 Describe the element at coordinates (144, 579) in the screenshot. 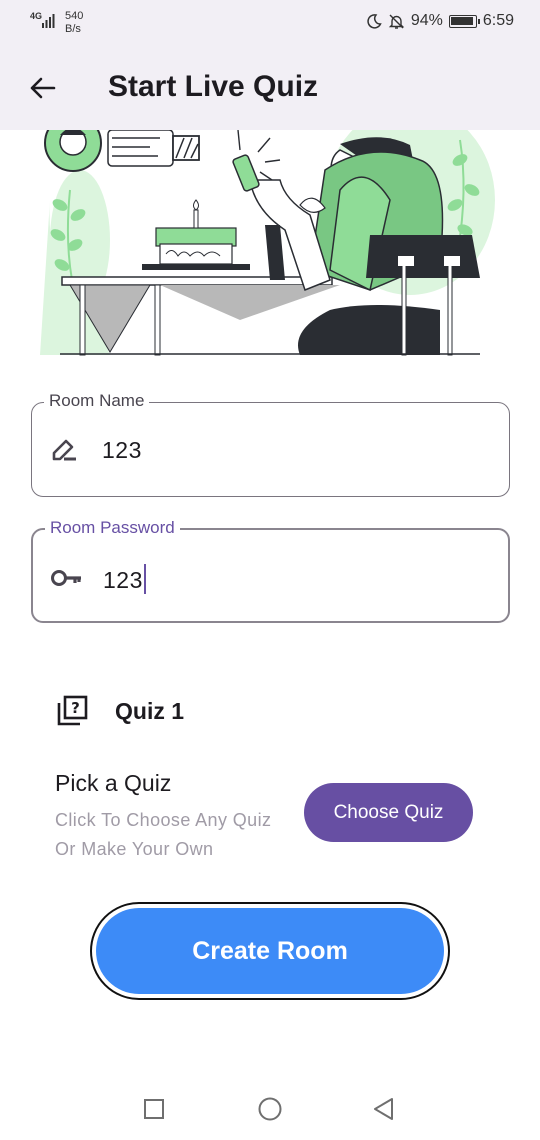

I see `text-cursor` at that location.